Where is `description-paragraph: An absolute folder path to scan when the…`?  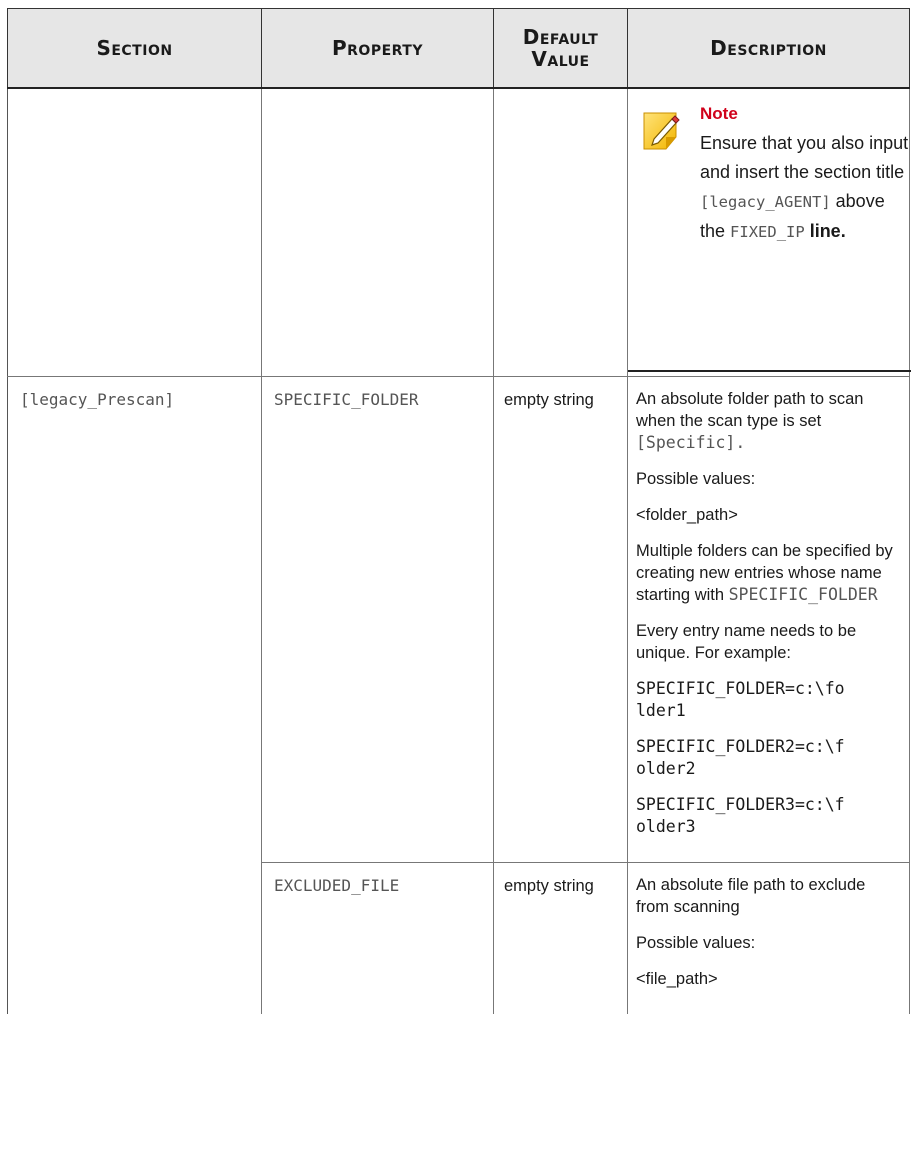 description-paragraph: An absolute folder path to scan when the… is located at coordinates (750, 421).